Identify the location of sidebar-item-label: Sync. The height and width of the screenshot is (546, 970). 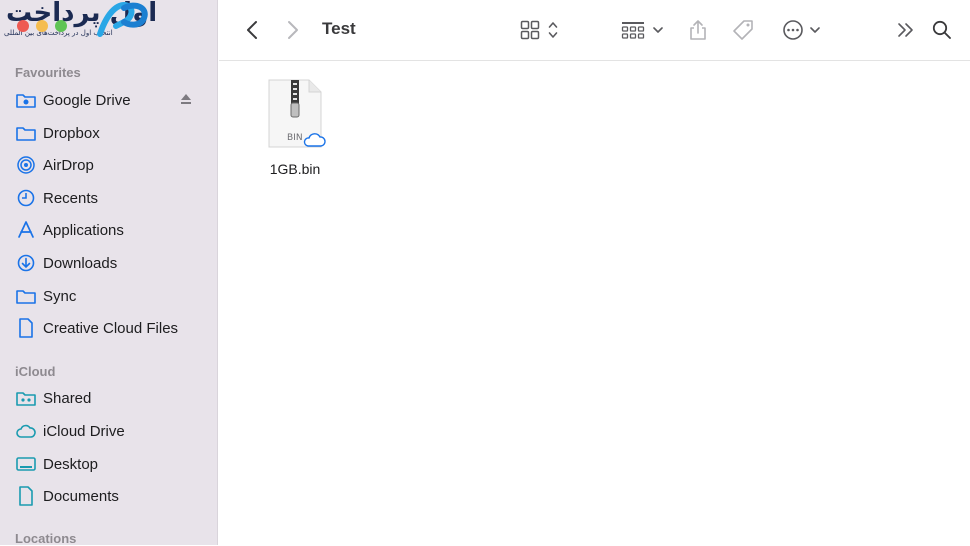
(60, 296).